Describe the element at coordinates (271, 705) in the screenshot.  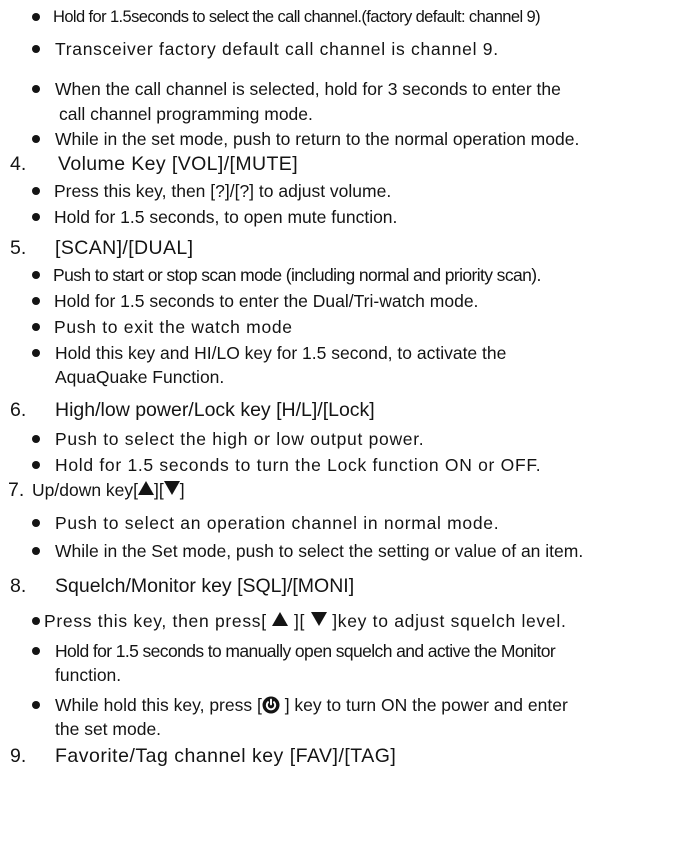
I see `power-icon` at that location.